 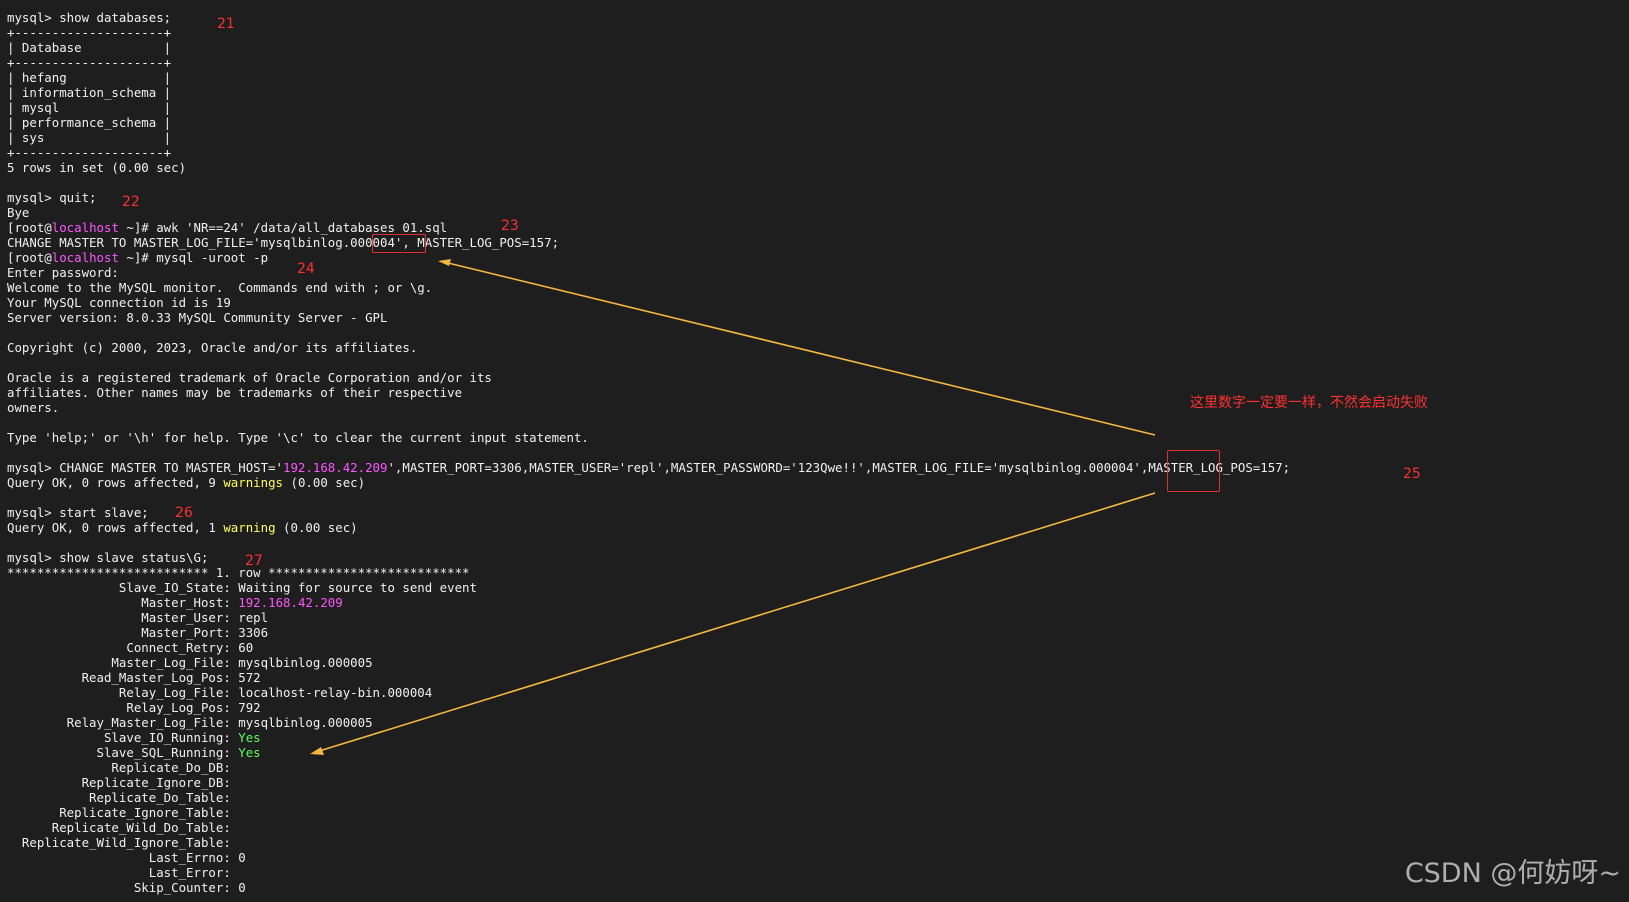 I want to click on arrow-line-upper, so click(x=799, y=348).